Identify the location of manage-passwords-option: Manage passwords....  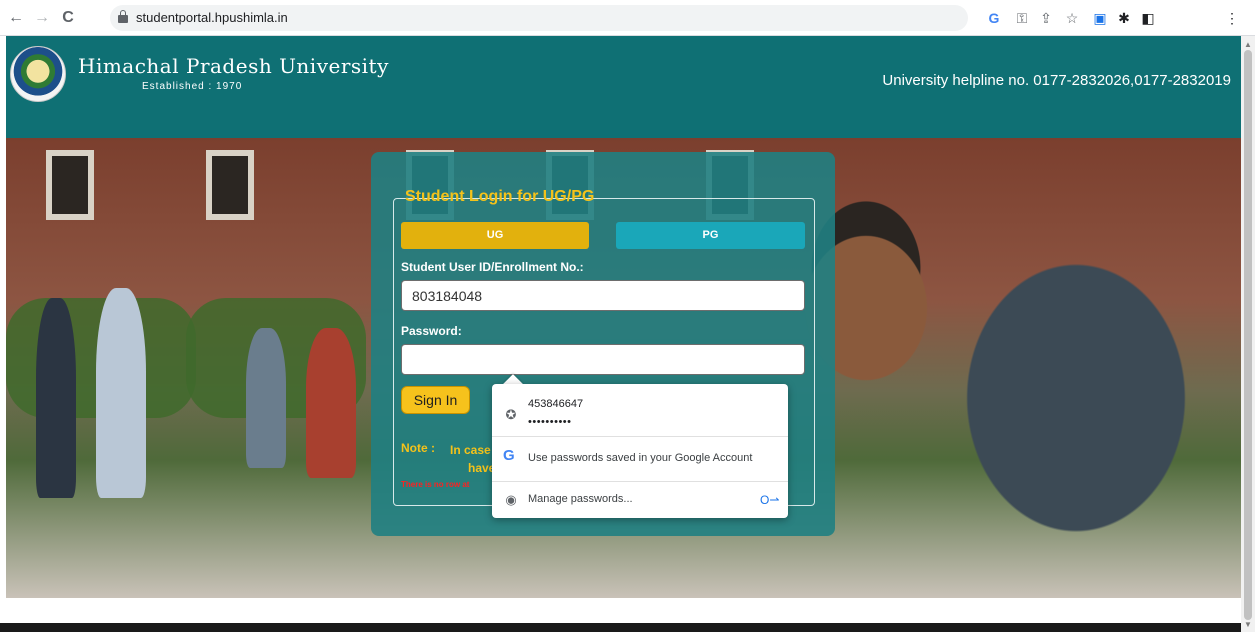
(580, 499).